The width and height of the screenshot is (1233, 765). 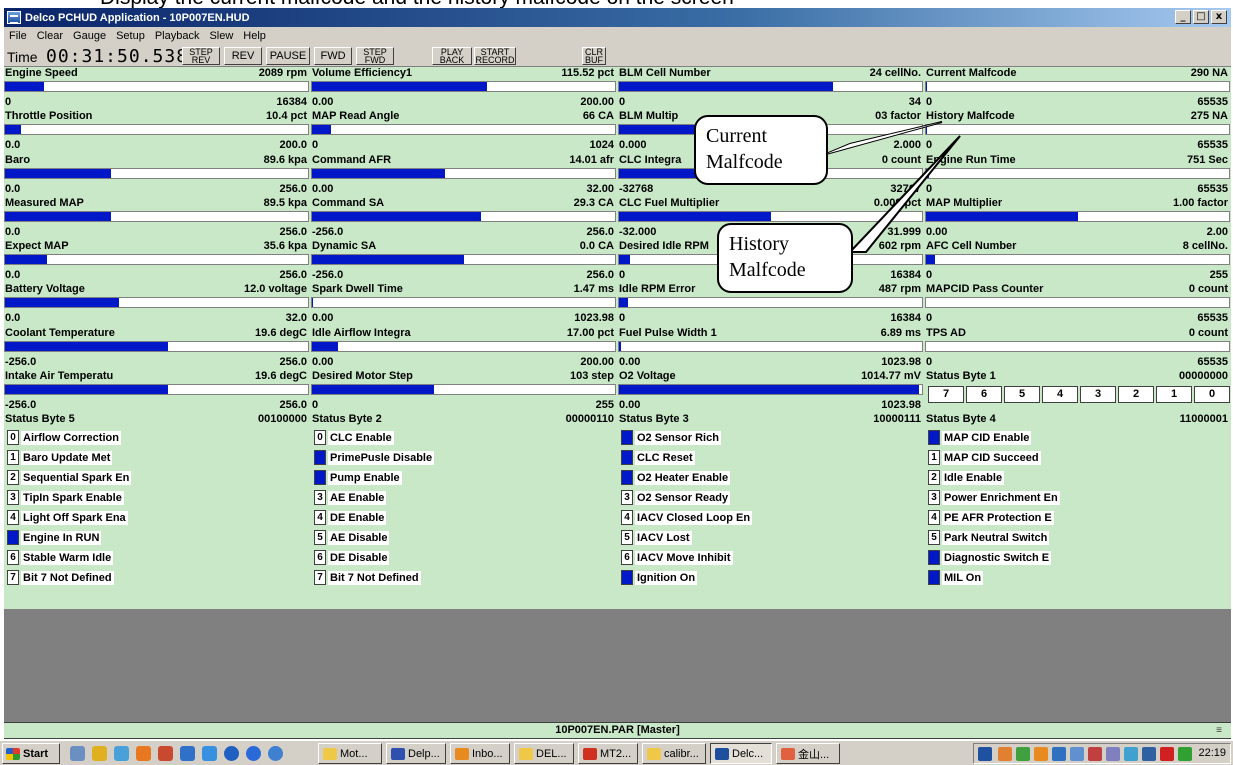 I want to click on gauge: Command SA 29.3 CA -256.0 256.0, so click(x=463, y=219).